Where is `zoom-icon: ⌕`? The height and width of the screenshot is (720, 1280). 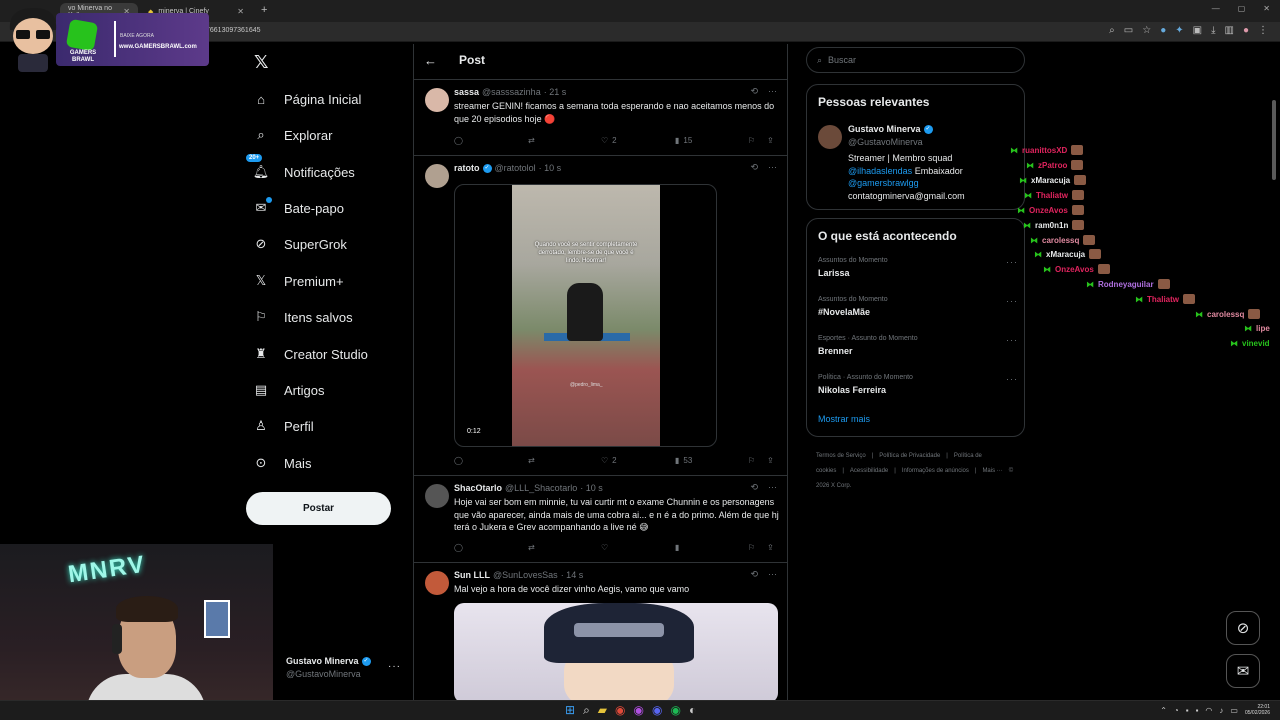
zoom-icon: ⌕ is located at coordinates (1112, 30).